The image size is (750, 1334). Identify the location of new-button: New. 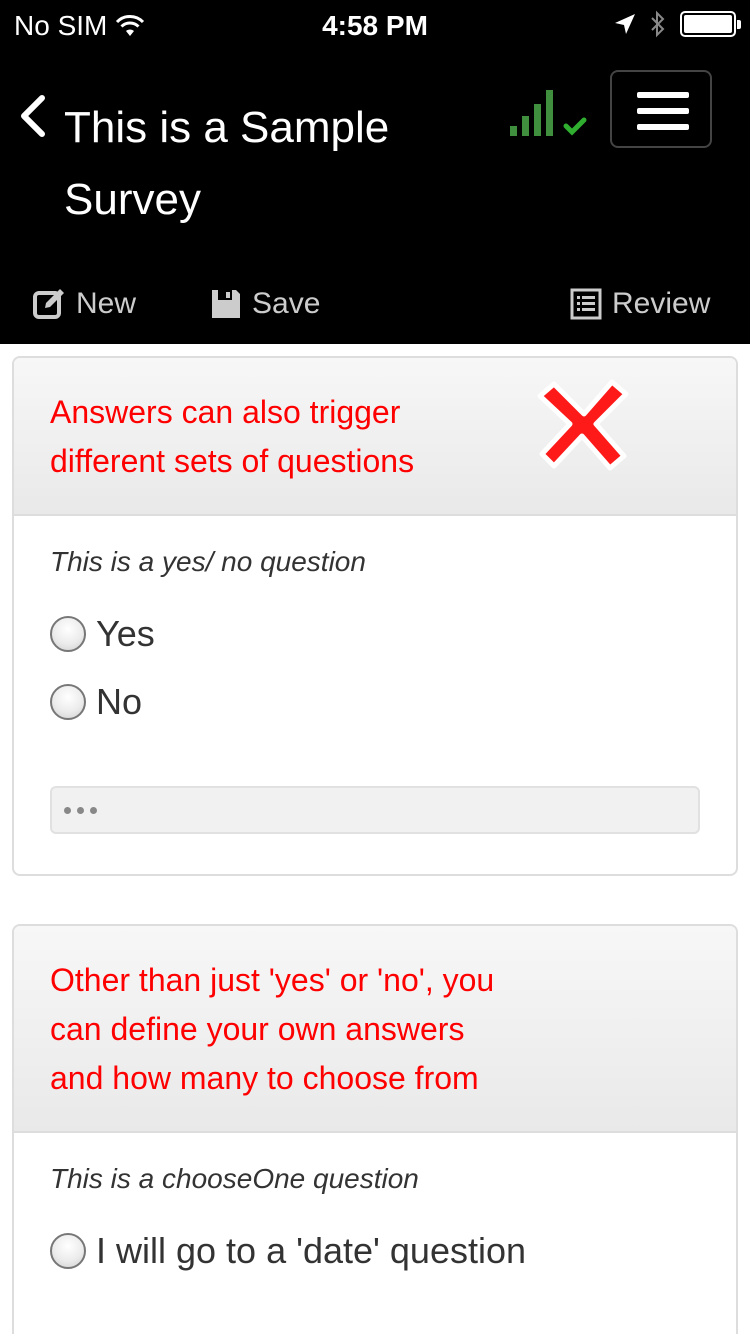
(84, 304).